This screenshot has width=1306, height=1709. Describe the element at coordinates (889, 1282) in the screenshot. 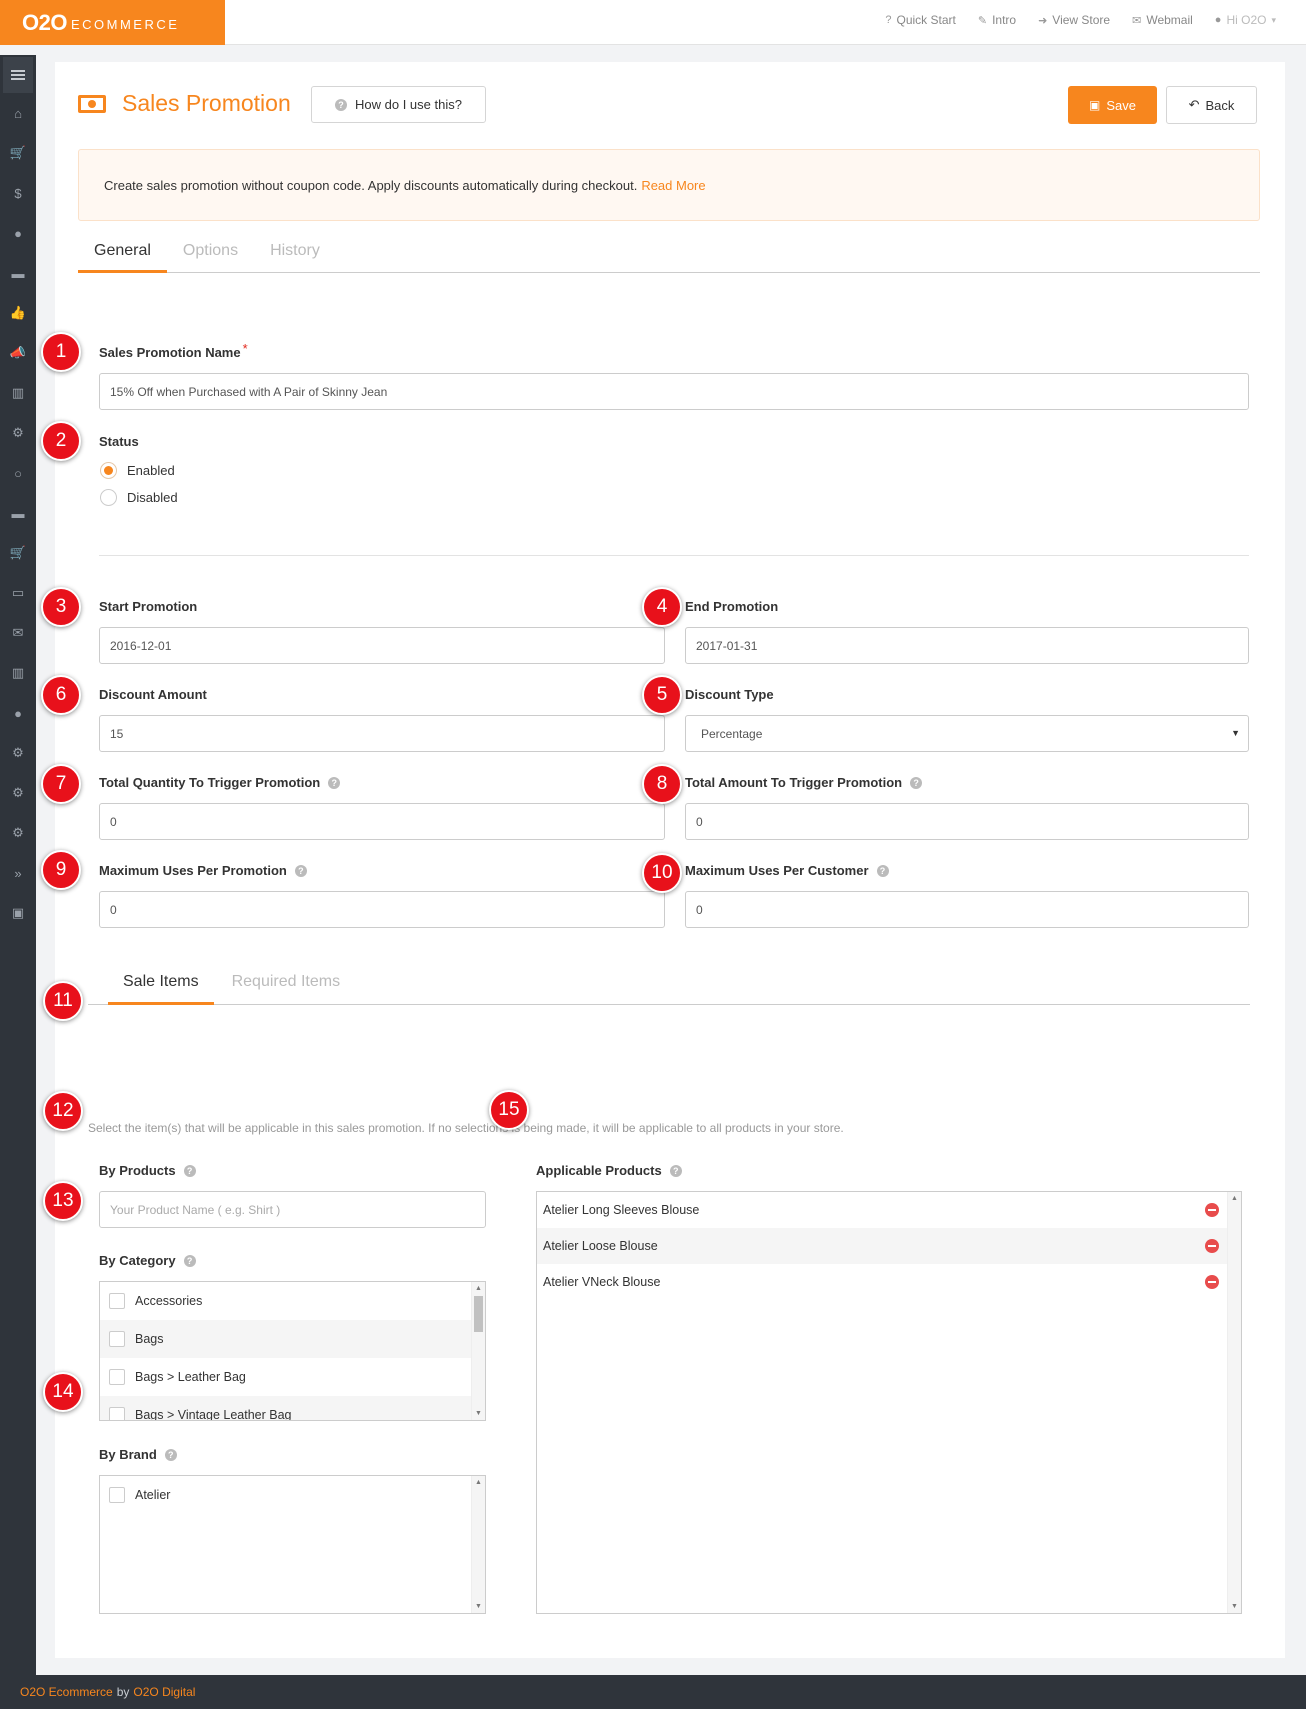

I see `list-item: Atelier VNeck Blouse` at that location.